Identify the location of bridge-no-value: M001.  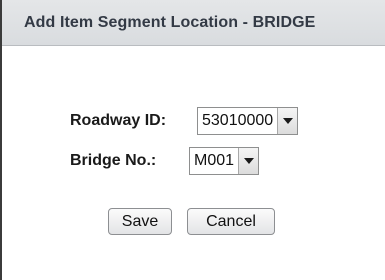
(214, 160).